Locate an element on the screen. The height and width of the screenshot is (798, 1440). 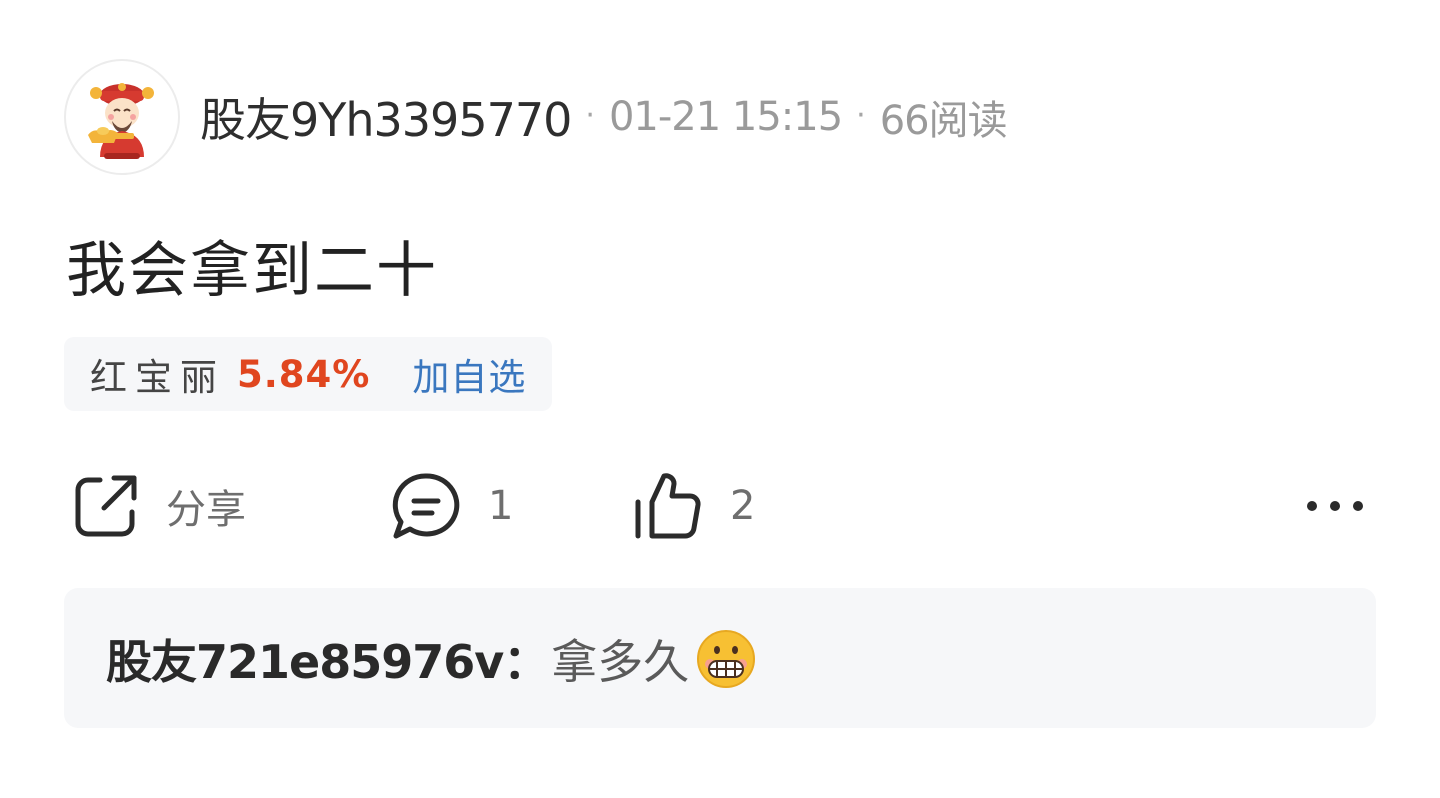
fortune-god-avatar-icon is located at coordinates (121, 121).